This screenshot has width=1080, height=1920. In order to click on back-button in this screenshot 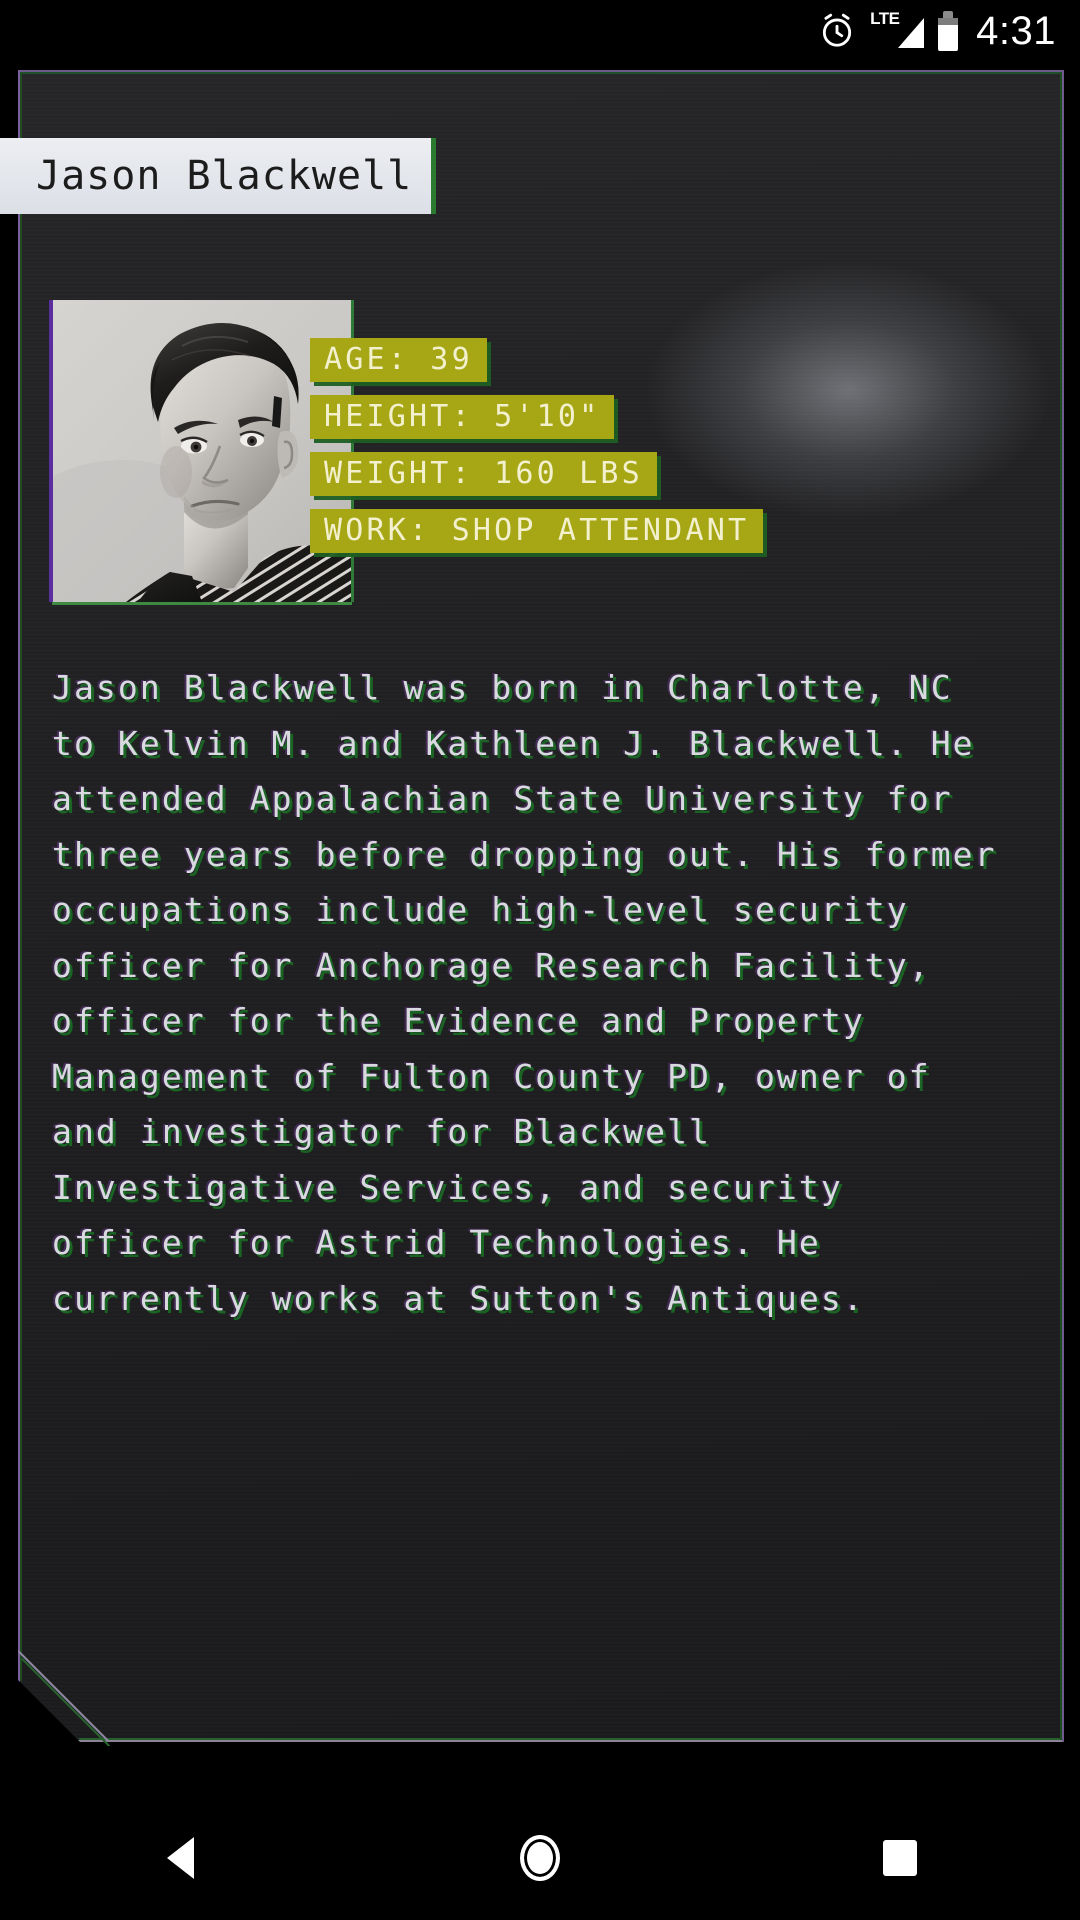, I will do `click(180, 1858)`.